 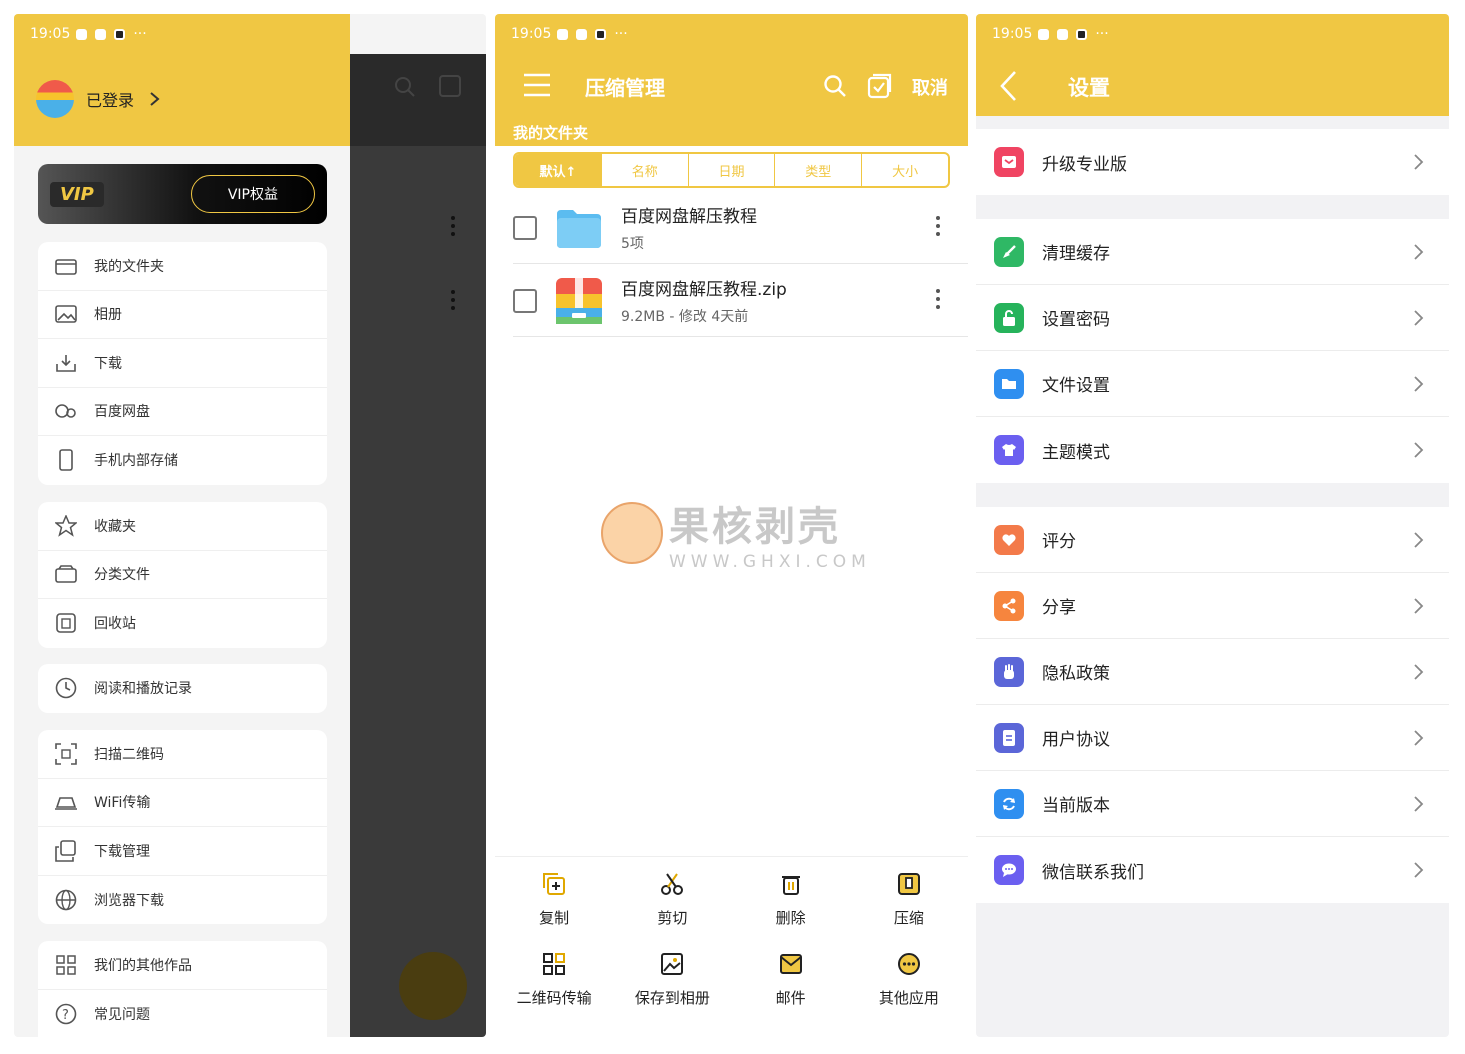 What do you see at coordinates (66, 802) in the screenshot?
I see `wifi-transfer-icon` at bounding box center [66, 802].